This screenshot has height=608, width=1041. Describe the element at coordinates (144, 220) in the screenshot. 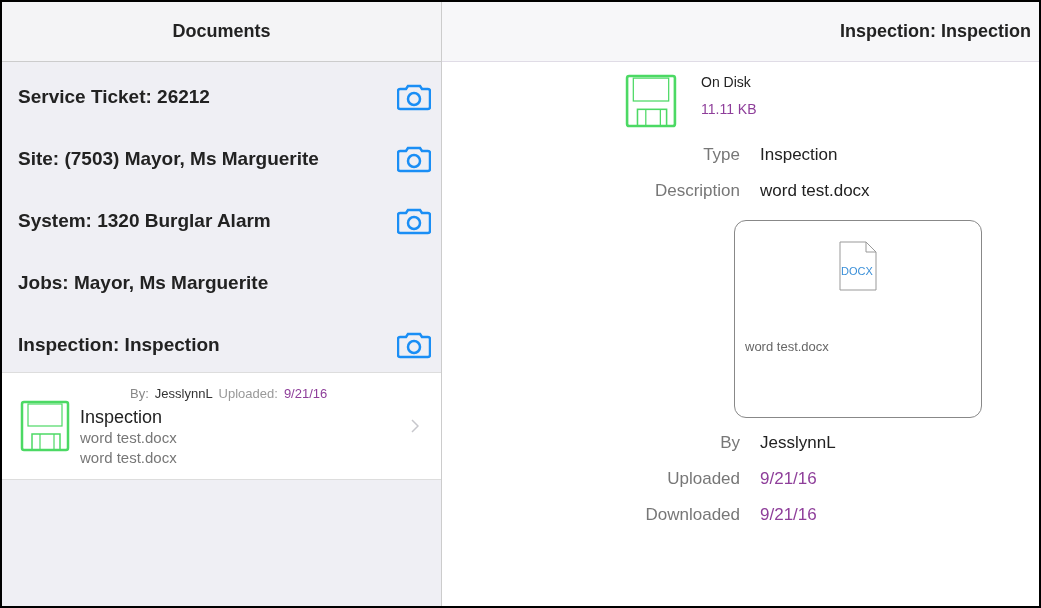

I see `section-title: System: 1320 Burglar Alarm` at that location.